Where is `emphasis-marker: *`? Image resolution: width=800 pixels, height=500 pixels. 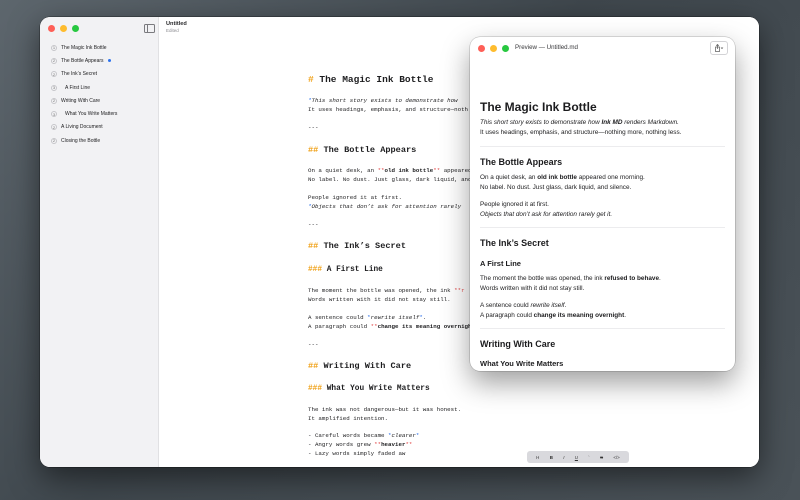 emphasis-marker: * is located at coordinates (417, 435).